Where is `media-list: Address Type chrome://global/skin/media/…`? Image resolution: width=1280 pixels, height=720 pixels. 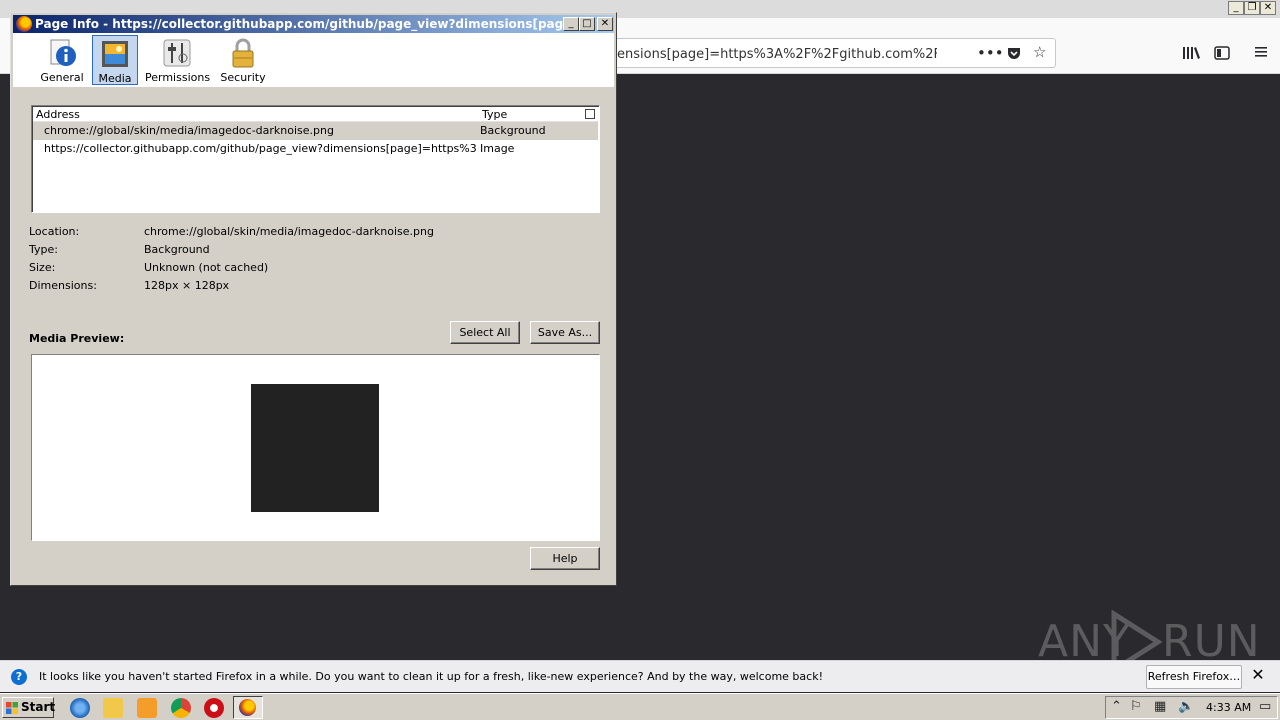 media-list: Address Type chrome://global/skin/media/… is located at coordinates (315, 159).